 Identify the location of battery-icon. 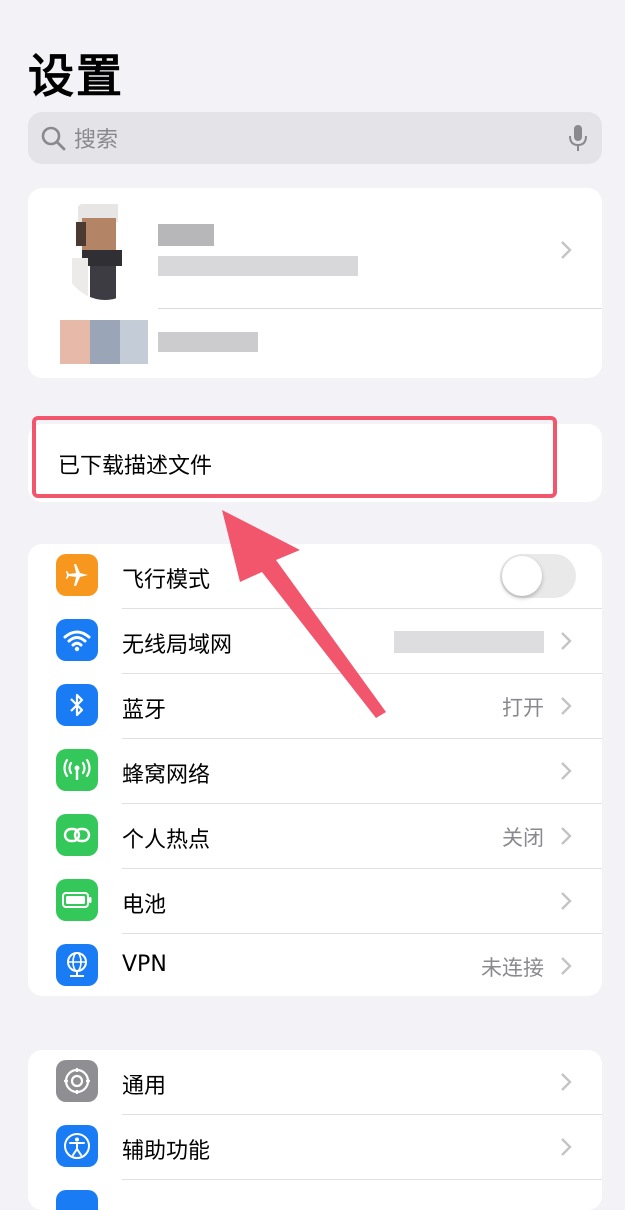
(77, 900).